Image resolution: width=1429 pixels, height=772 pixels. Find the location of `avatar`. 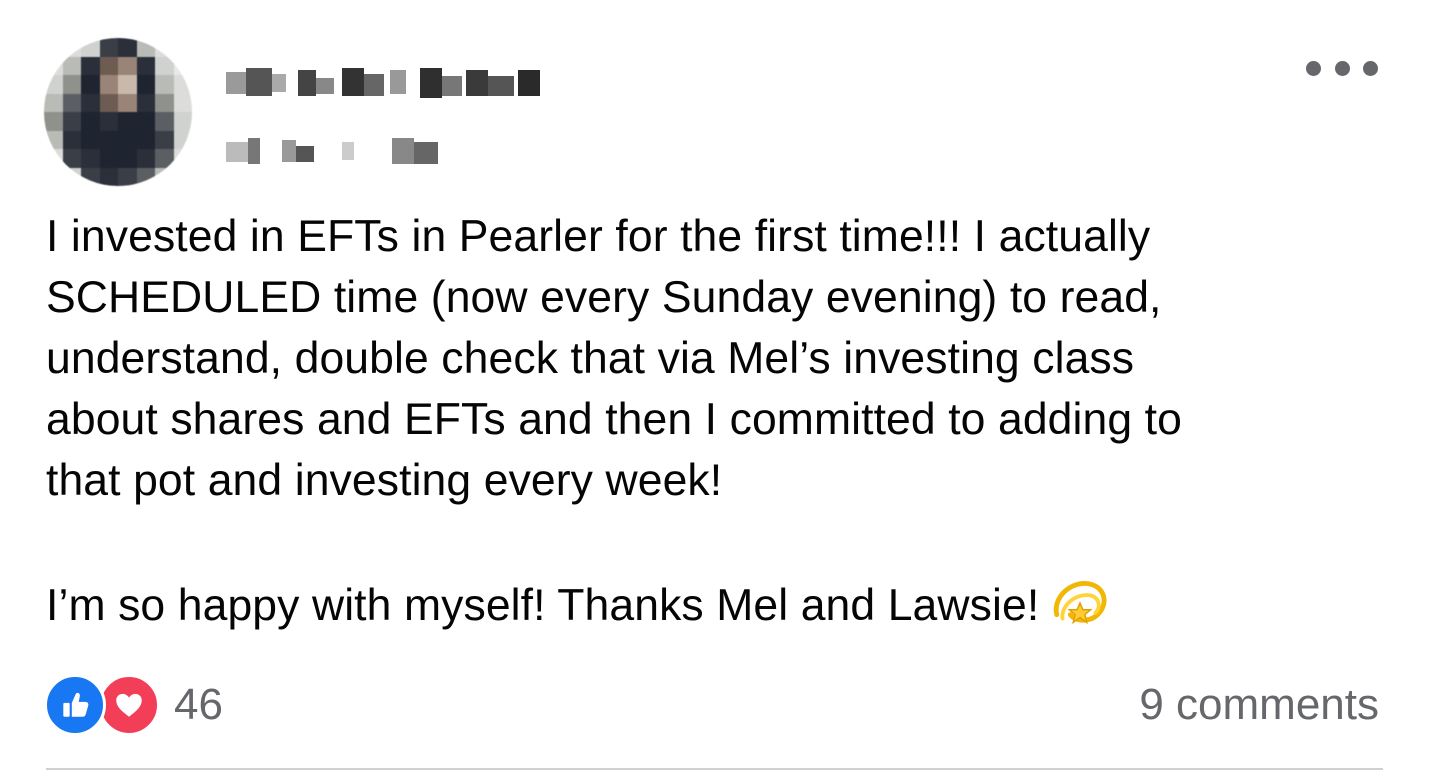

avatar is located at coordinates (118, 112).